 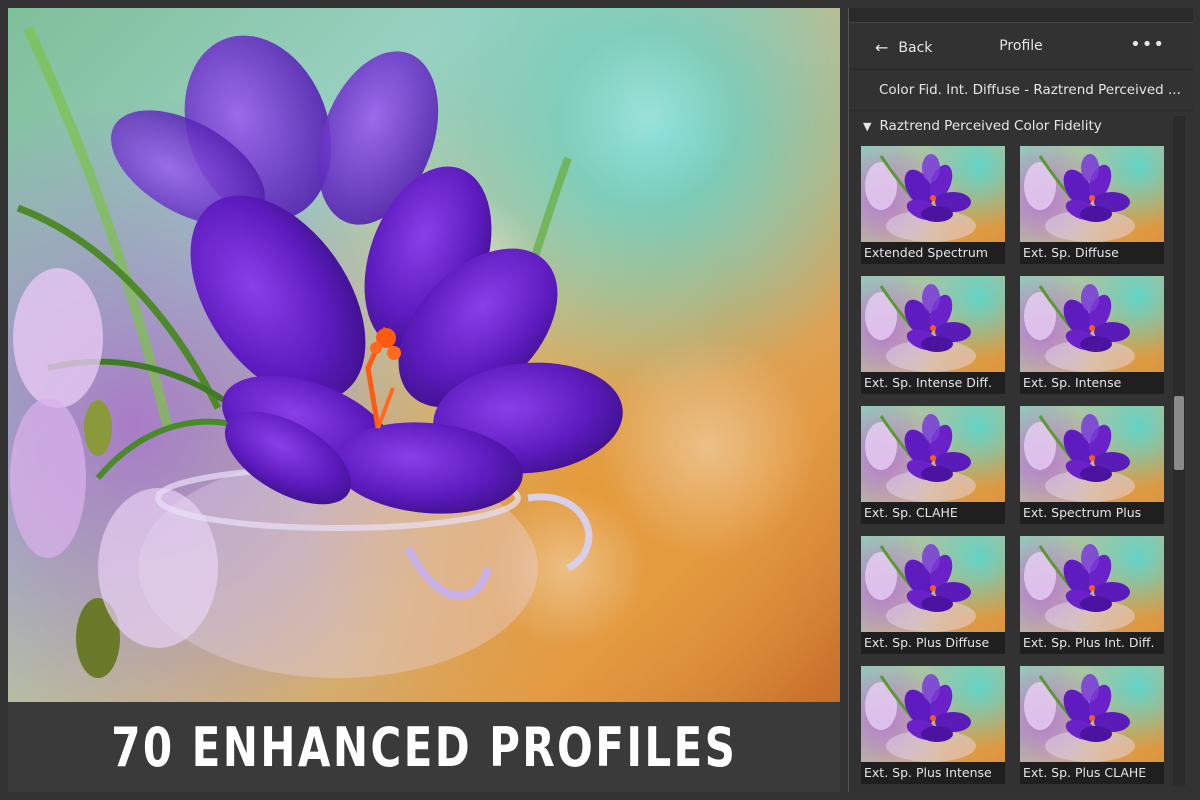 What do you see at coordinates (1092, 253) in the screenshot?
I see `thumbnail-label: Ext. Sp. Diffuse` at bounding box center [1092, 253].